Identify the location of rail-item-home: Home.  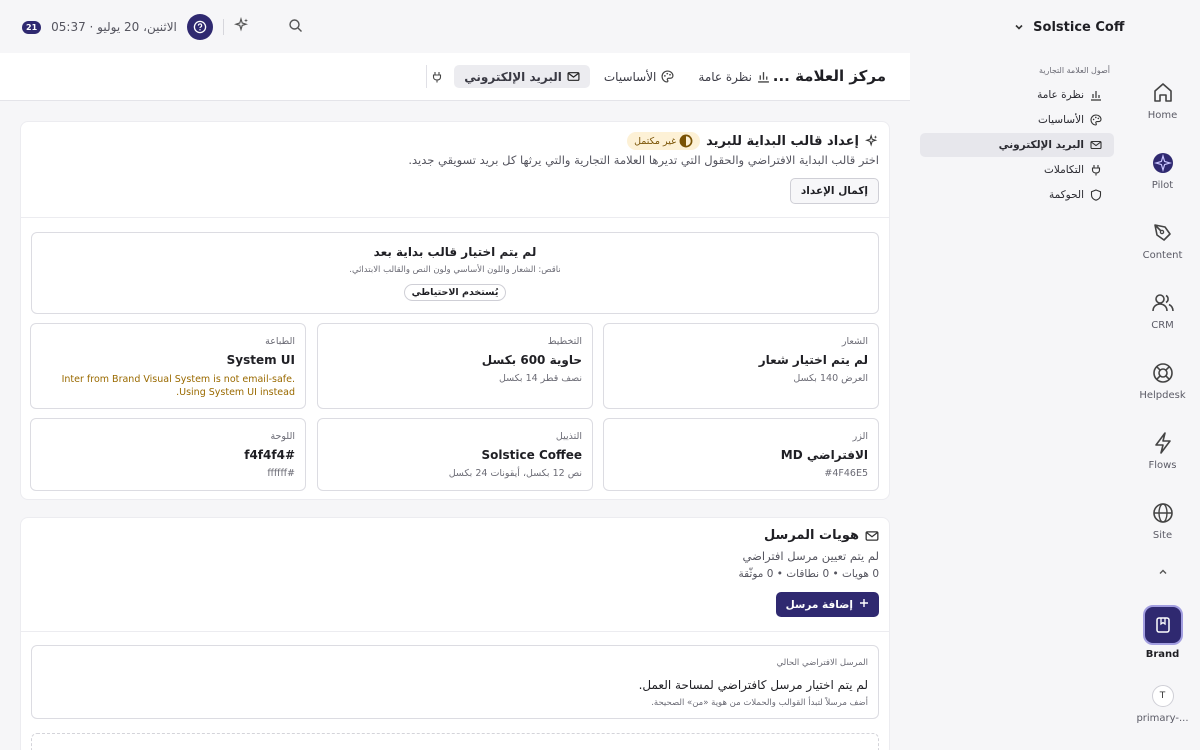
(1162, 100).